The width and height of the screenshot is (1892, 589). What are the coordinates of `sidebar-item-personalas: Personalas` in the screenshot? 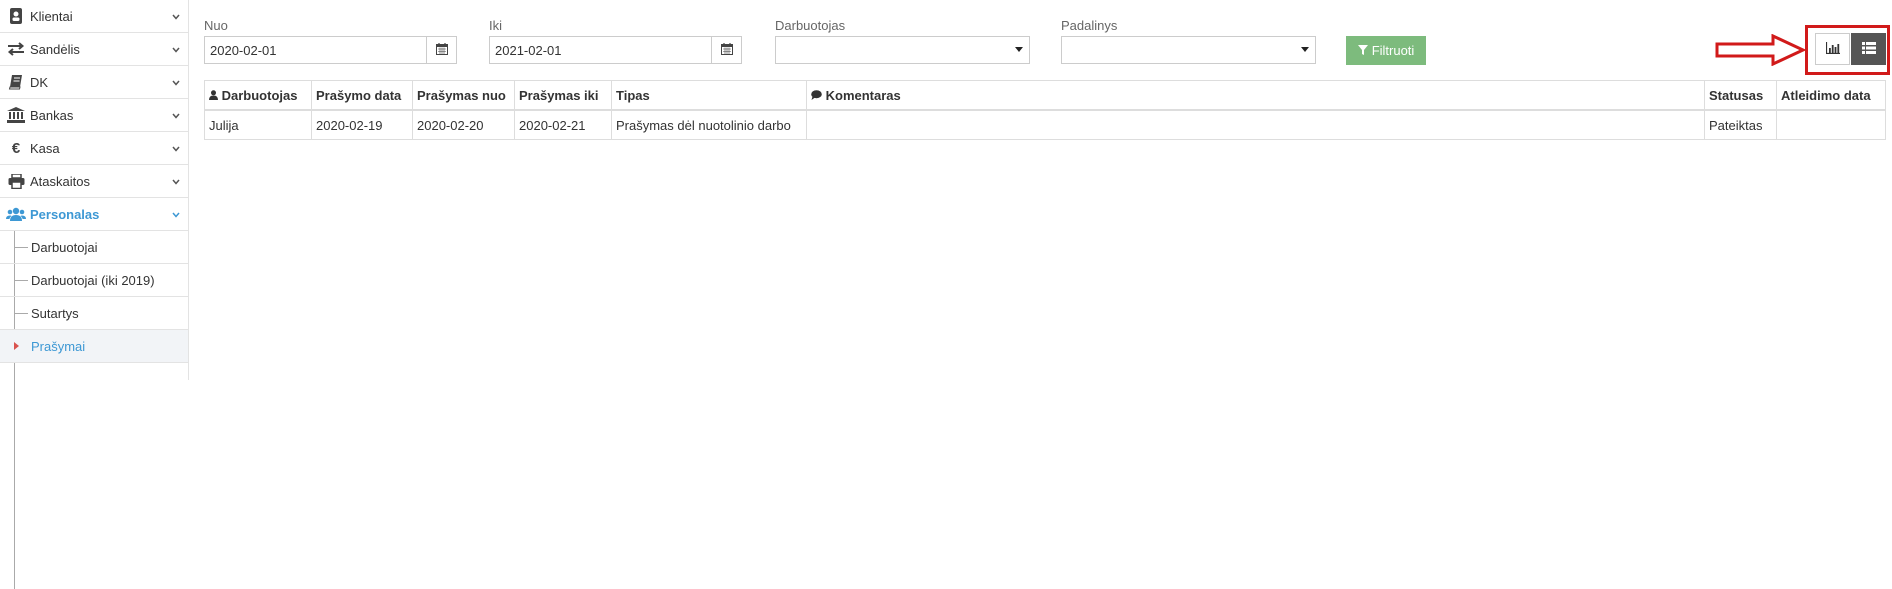 It's located at (94, 214).